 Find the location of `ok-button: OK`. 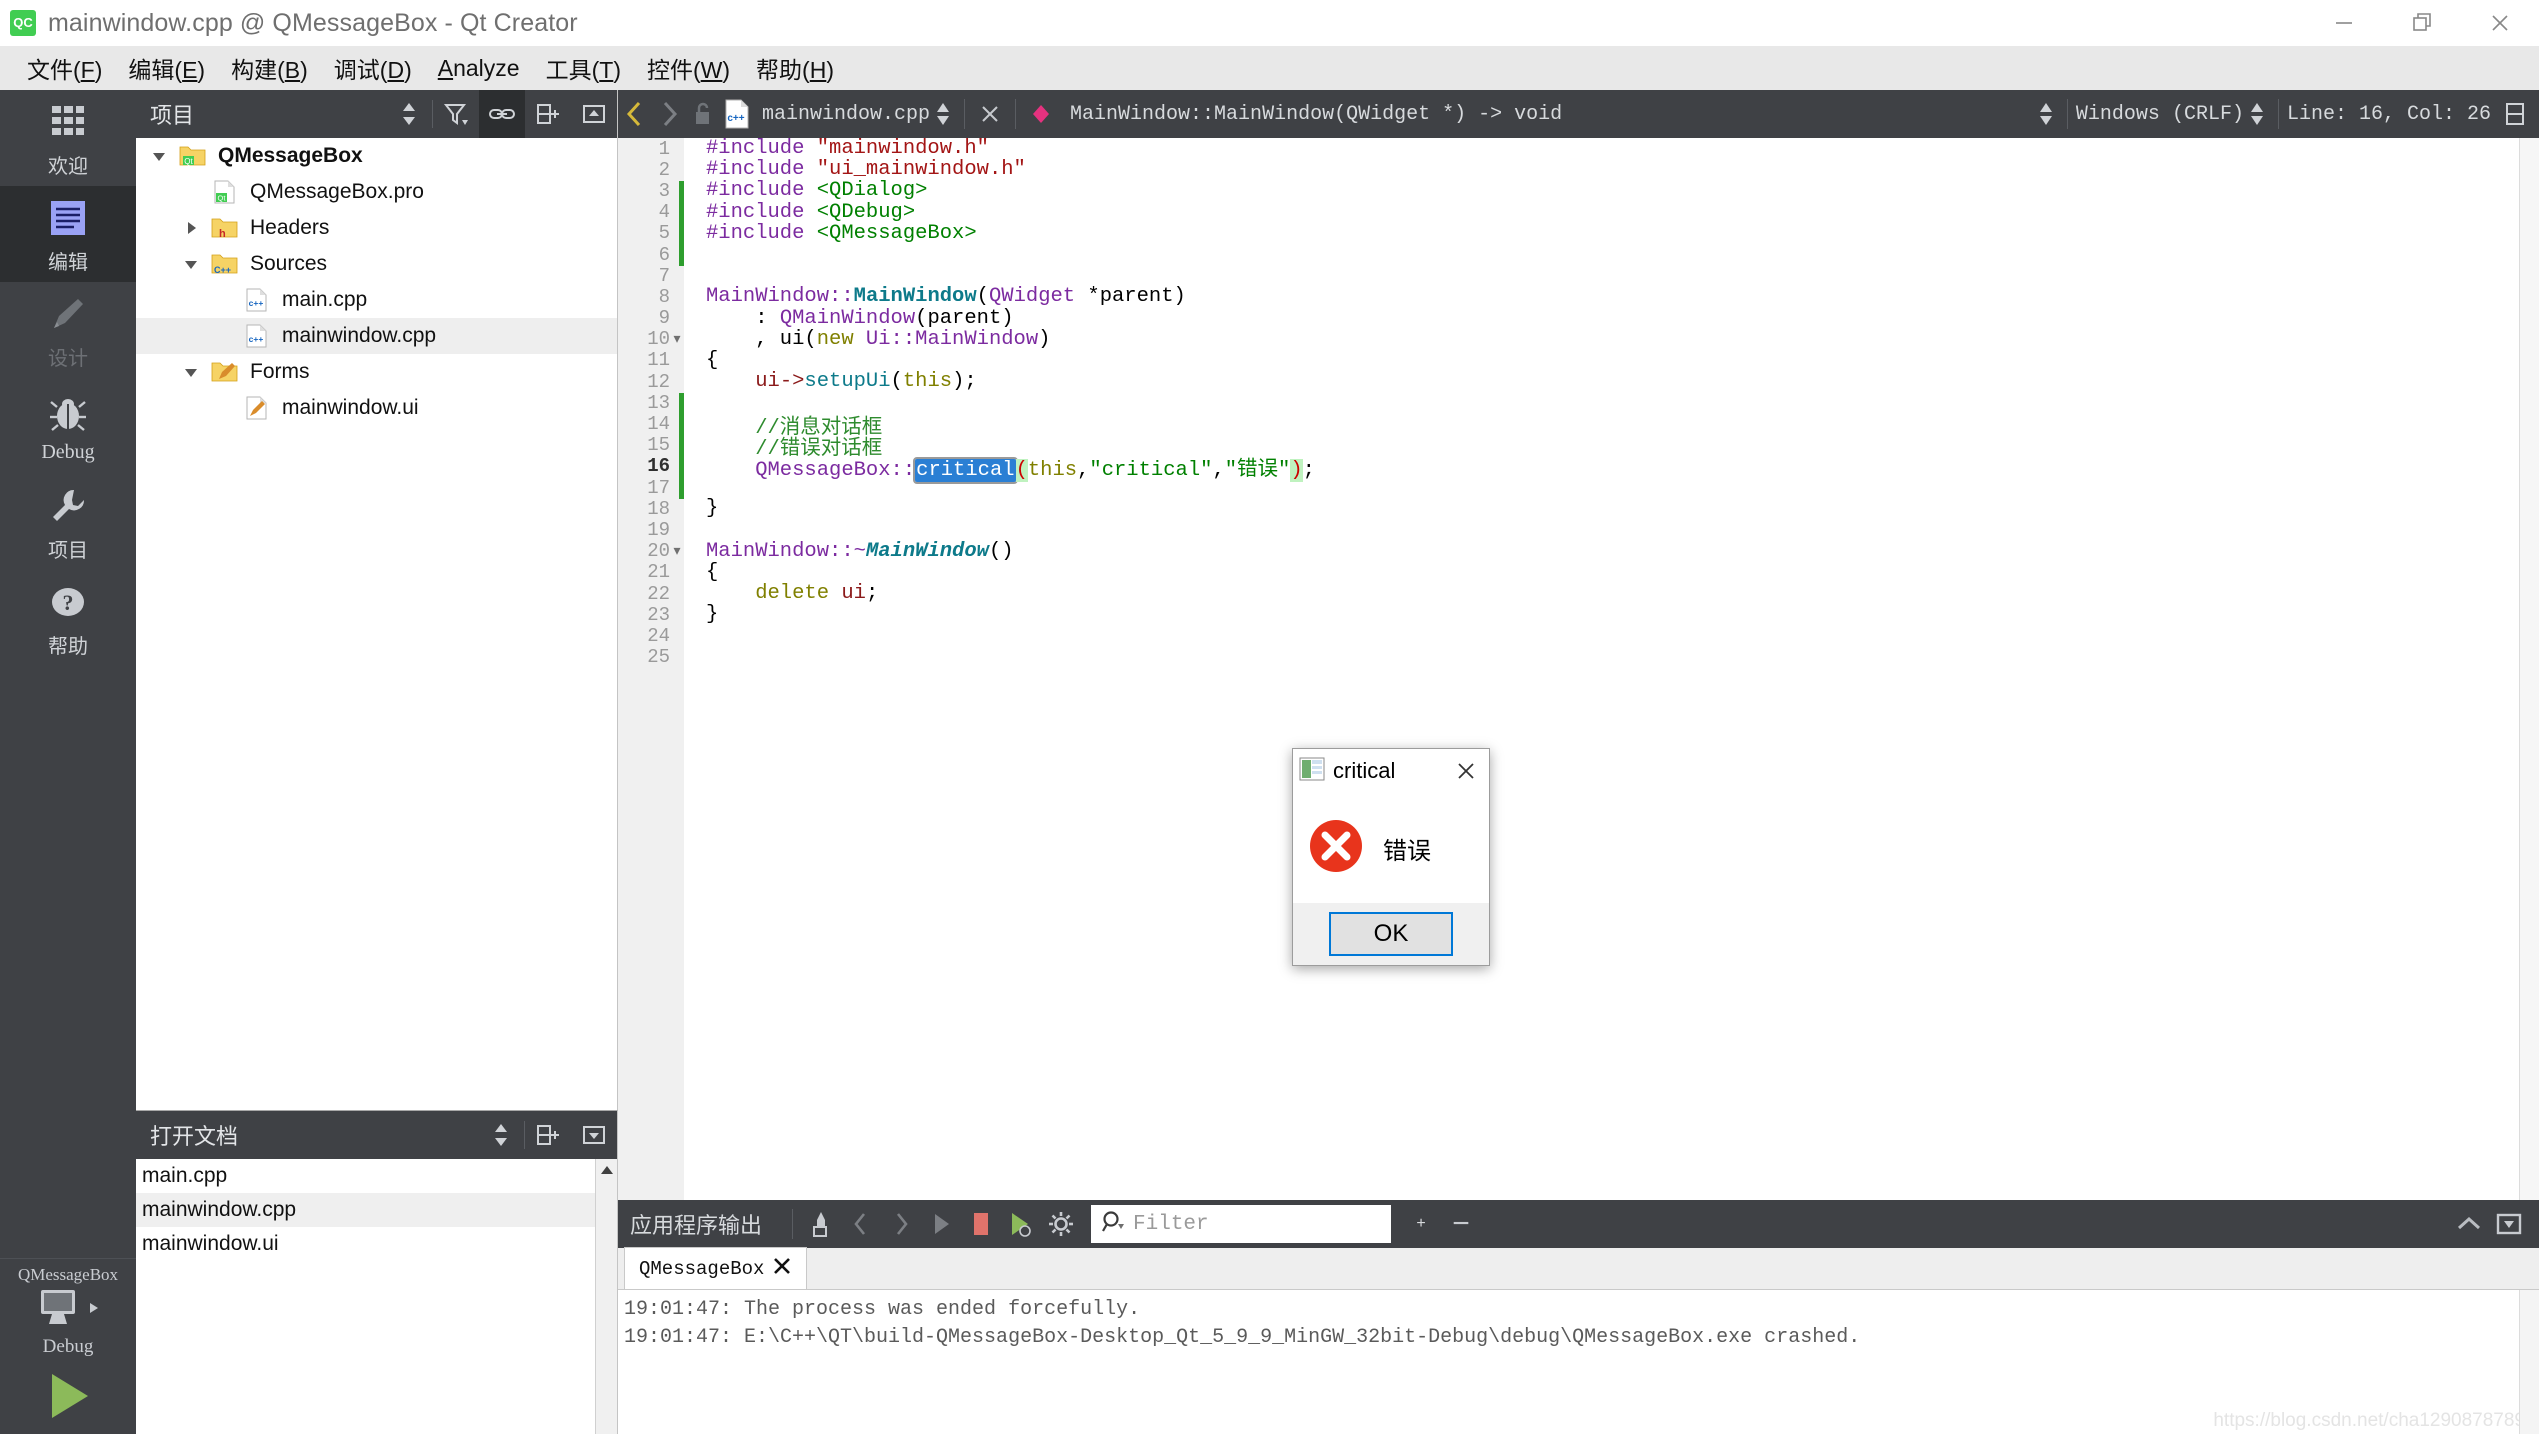

ok-button: OK is located at coordinates (1391, 934).